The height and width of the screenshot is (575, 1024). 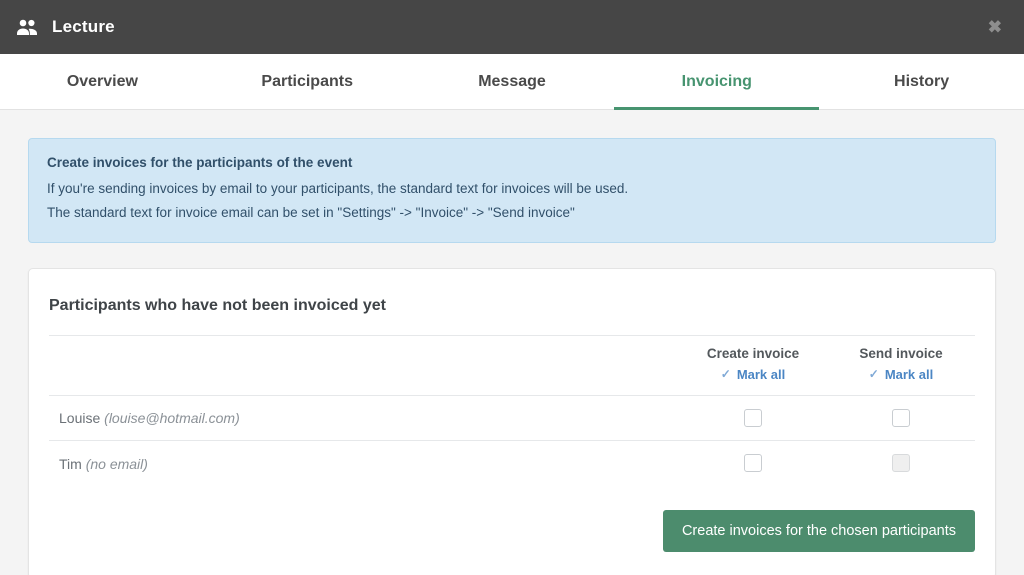 What do you see at coordinates (761, 374) in the screenshot?
I see `mark-all-create-label: Mark all` at bounding box center [761, 374].